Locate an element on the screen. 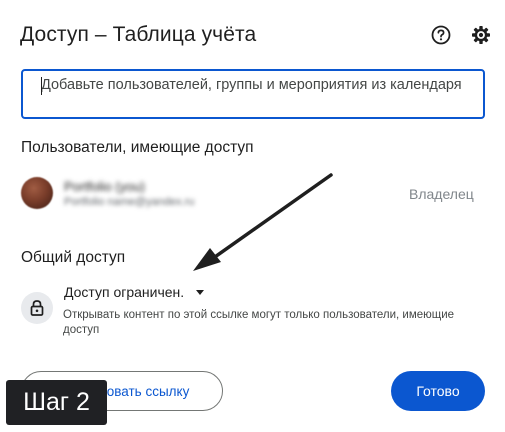 The height and width of the screenshot is (432, 505). text-cursor is located at coordinates (41, 86).